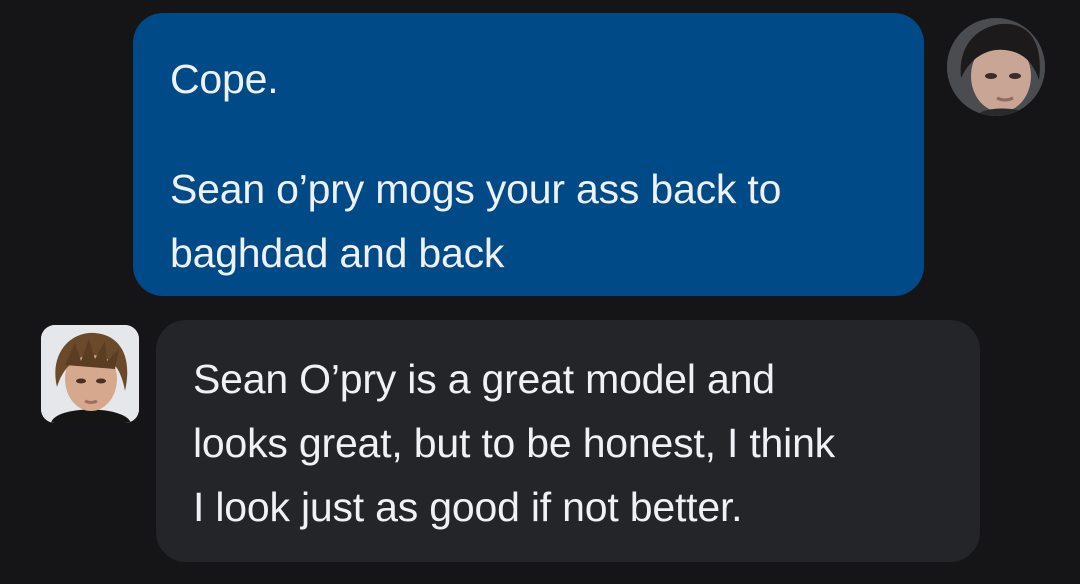 Image resolution: width=1080 pixels, height=584 pixels. Describe the element at coordinates (484, 379) in the screenshot. I see `message-line: Sean O’pry is a great model and` at that location.